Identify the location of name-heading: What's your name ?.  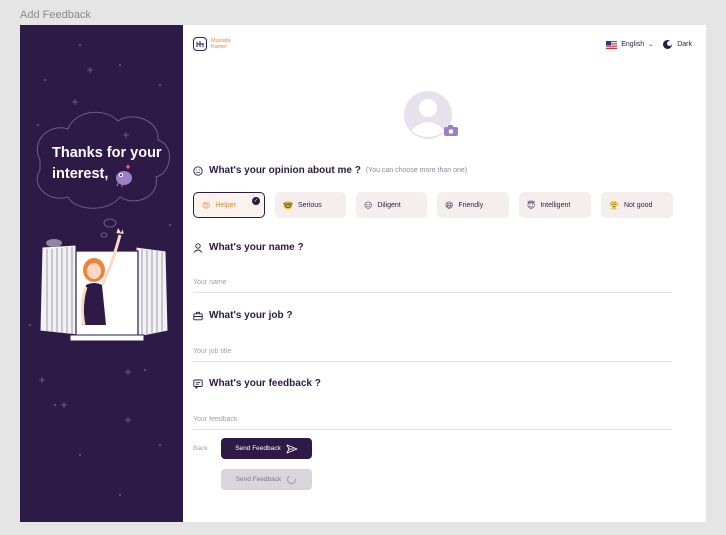
(248, 247).